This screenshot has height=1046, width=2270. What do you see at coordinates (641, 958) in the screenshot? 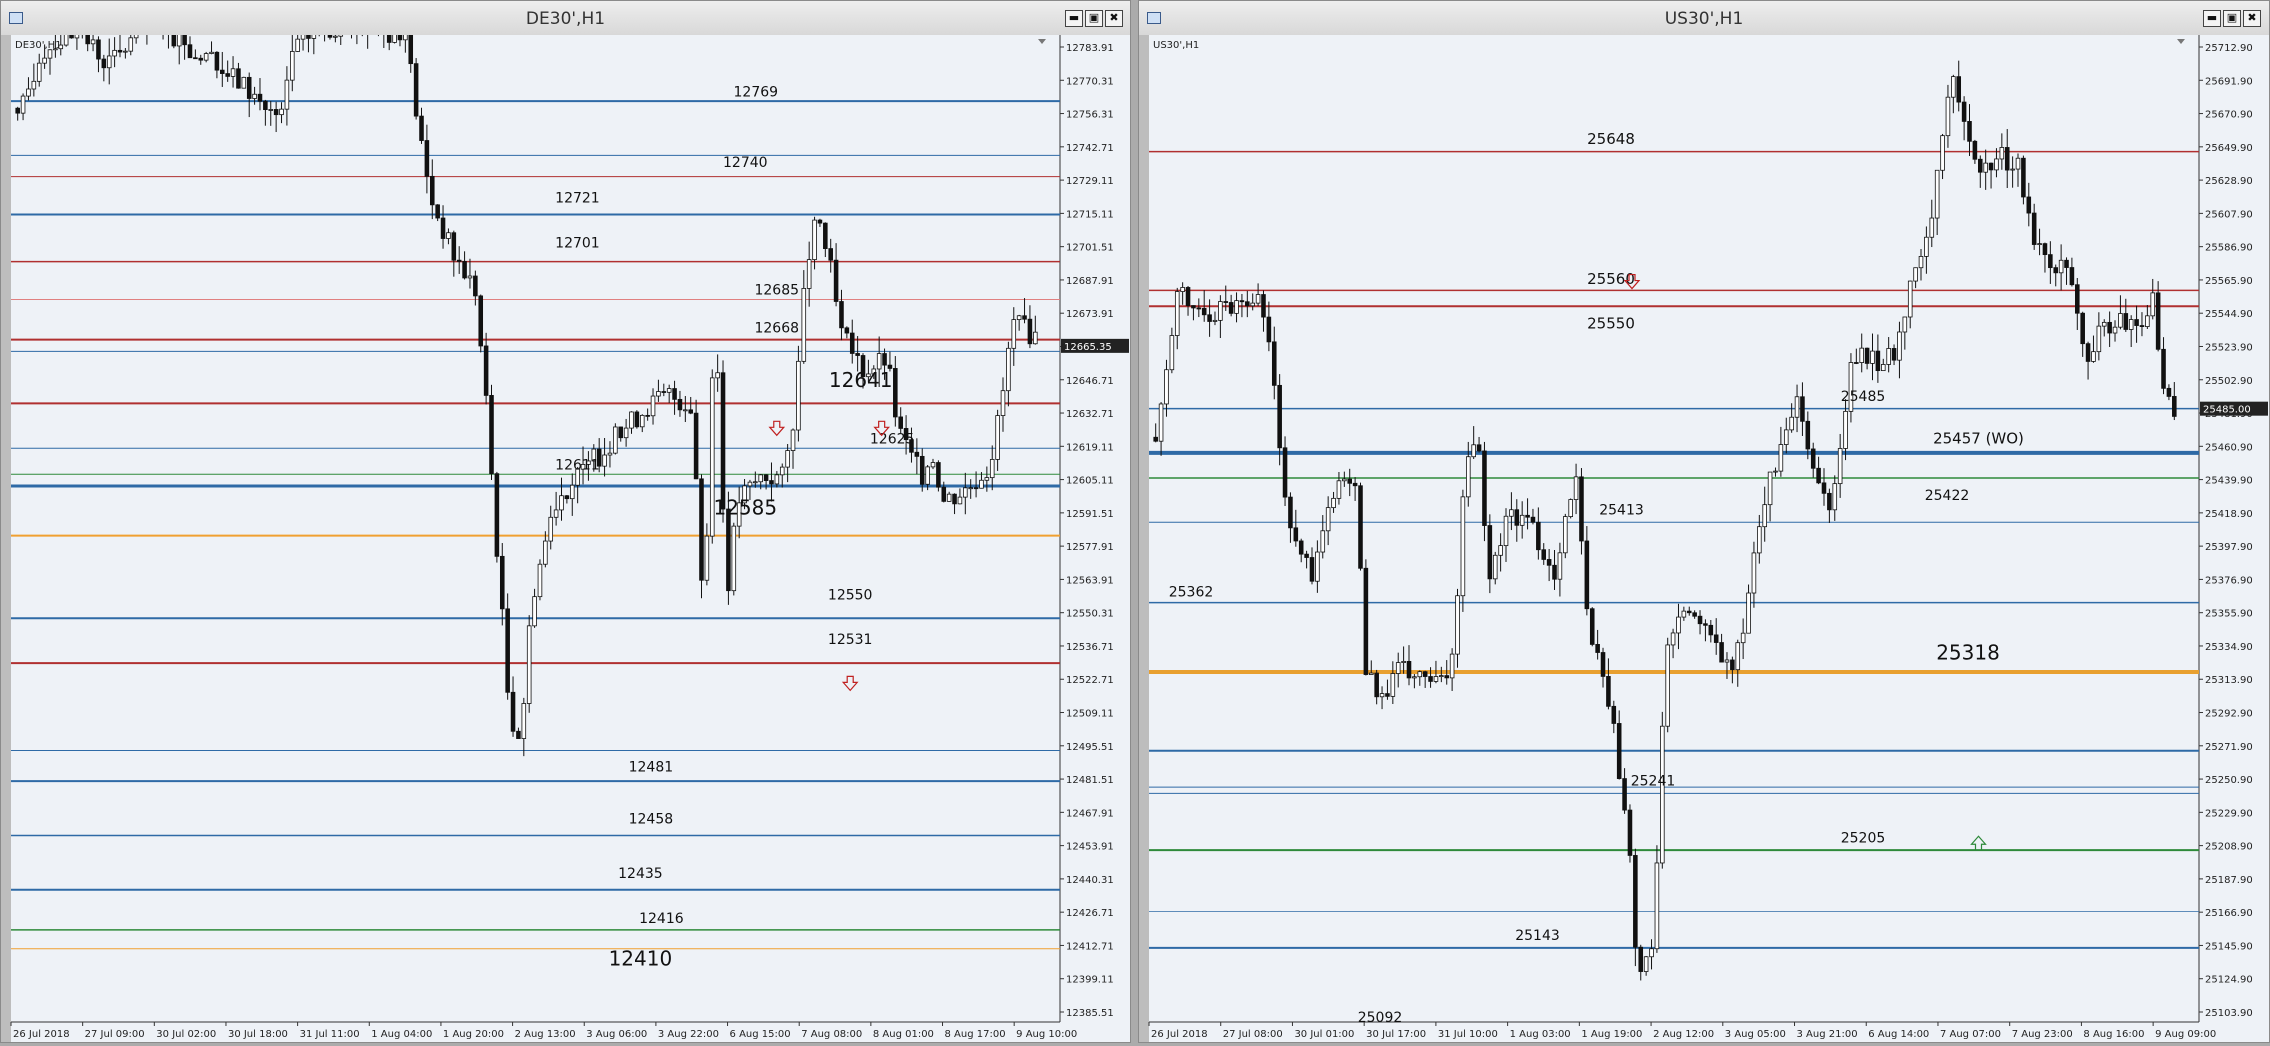
I see `level-annotation: 12410` at bounding box center [641, 958].